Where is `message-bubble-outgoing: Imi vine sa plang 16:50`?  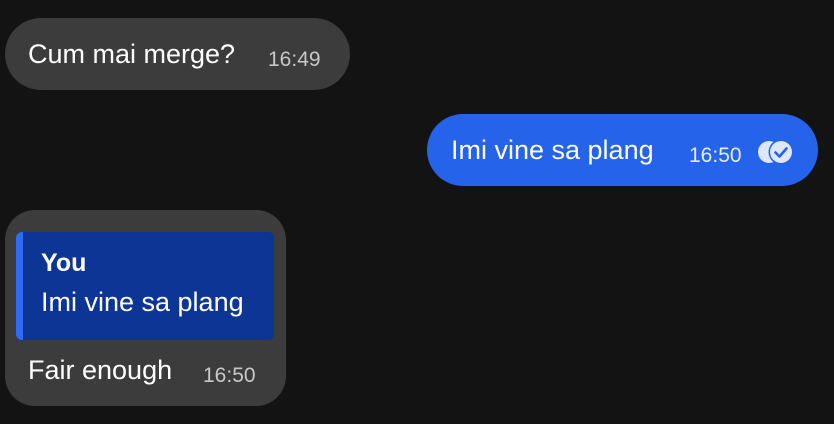 message-bubble-outgoing: Imi vine sa plang 16:50 is located at coordinates (622, 150).